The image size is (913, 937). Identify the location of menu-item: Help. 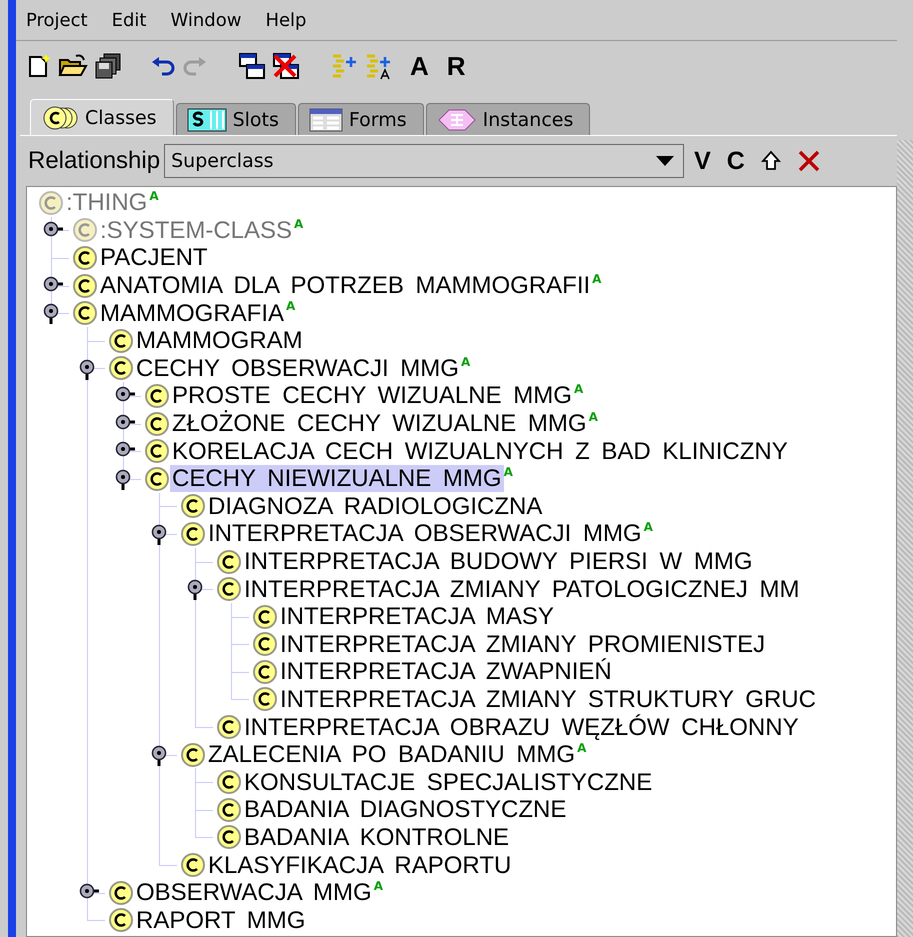
(285, 20).